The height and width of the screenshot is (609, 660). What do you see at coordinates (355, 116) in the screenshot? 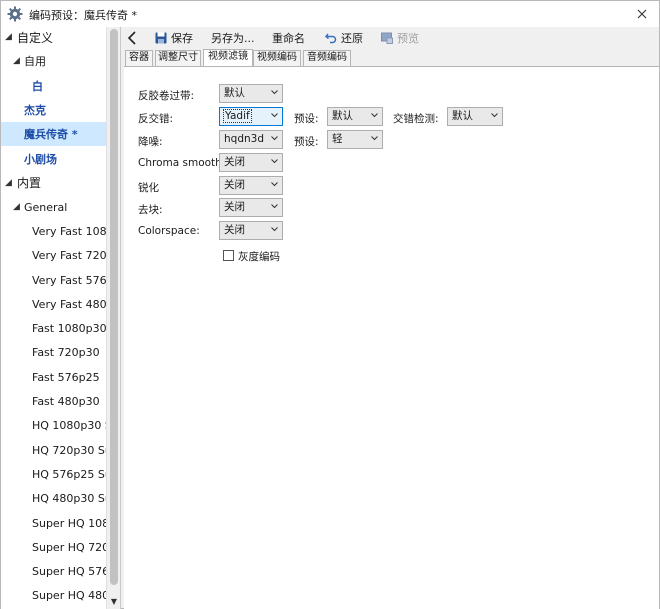
I see `deinterlace-preset-select: 默认` at bounding box center [355, 116].